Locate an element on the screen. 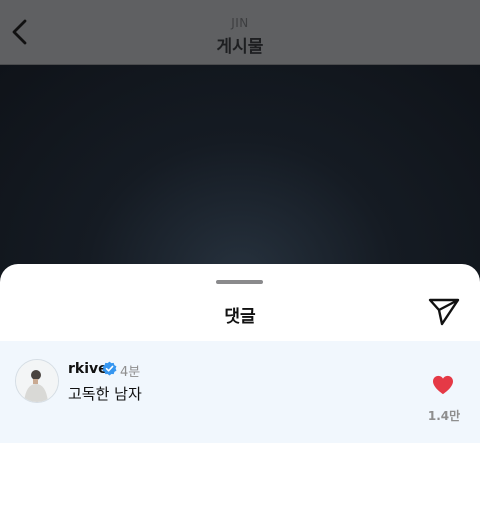  page-title: 게시물 is located at coordinates (240, 47).